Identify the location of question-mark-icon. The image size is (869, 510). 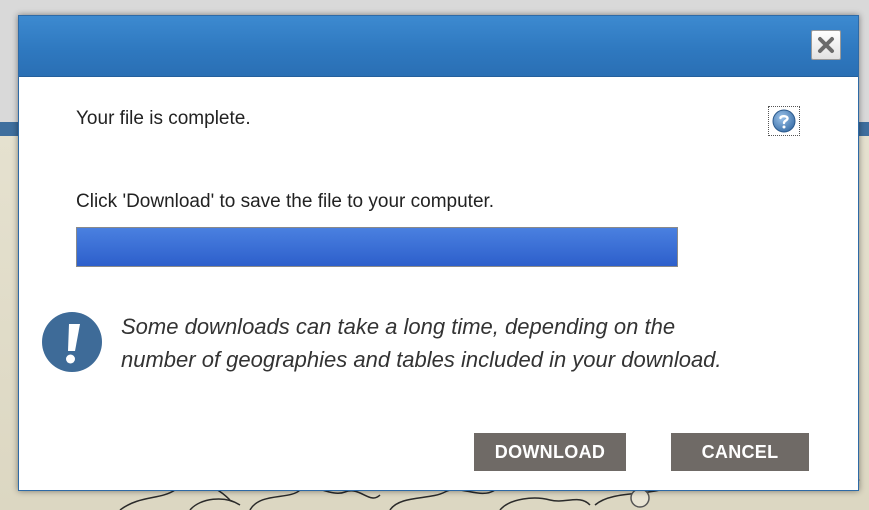
(784, 121).